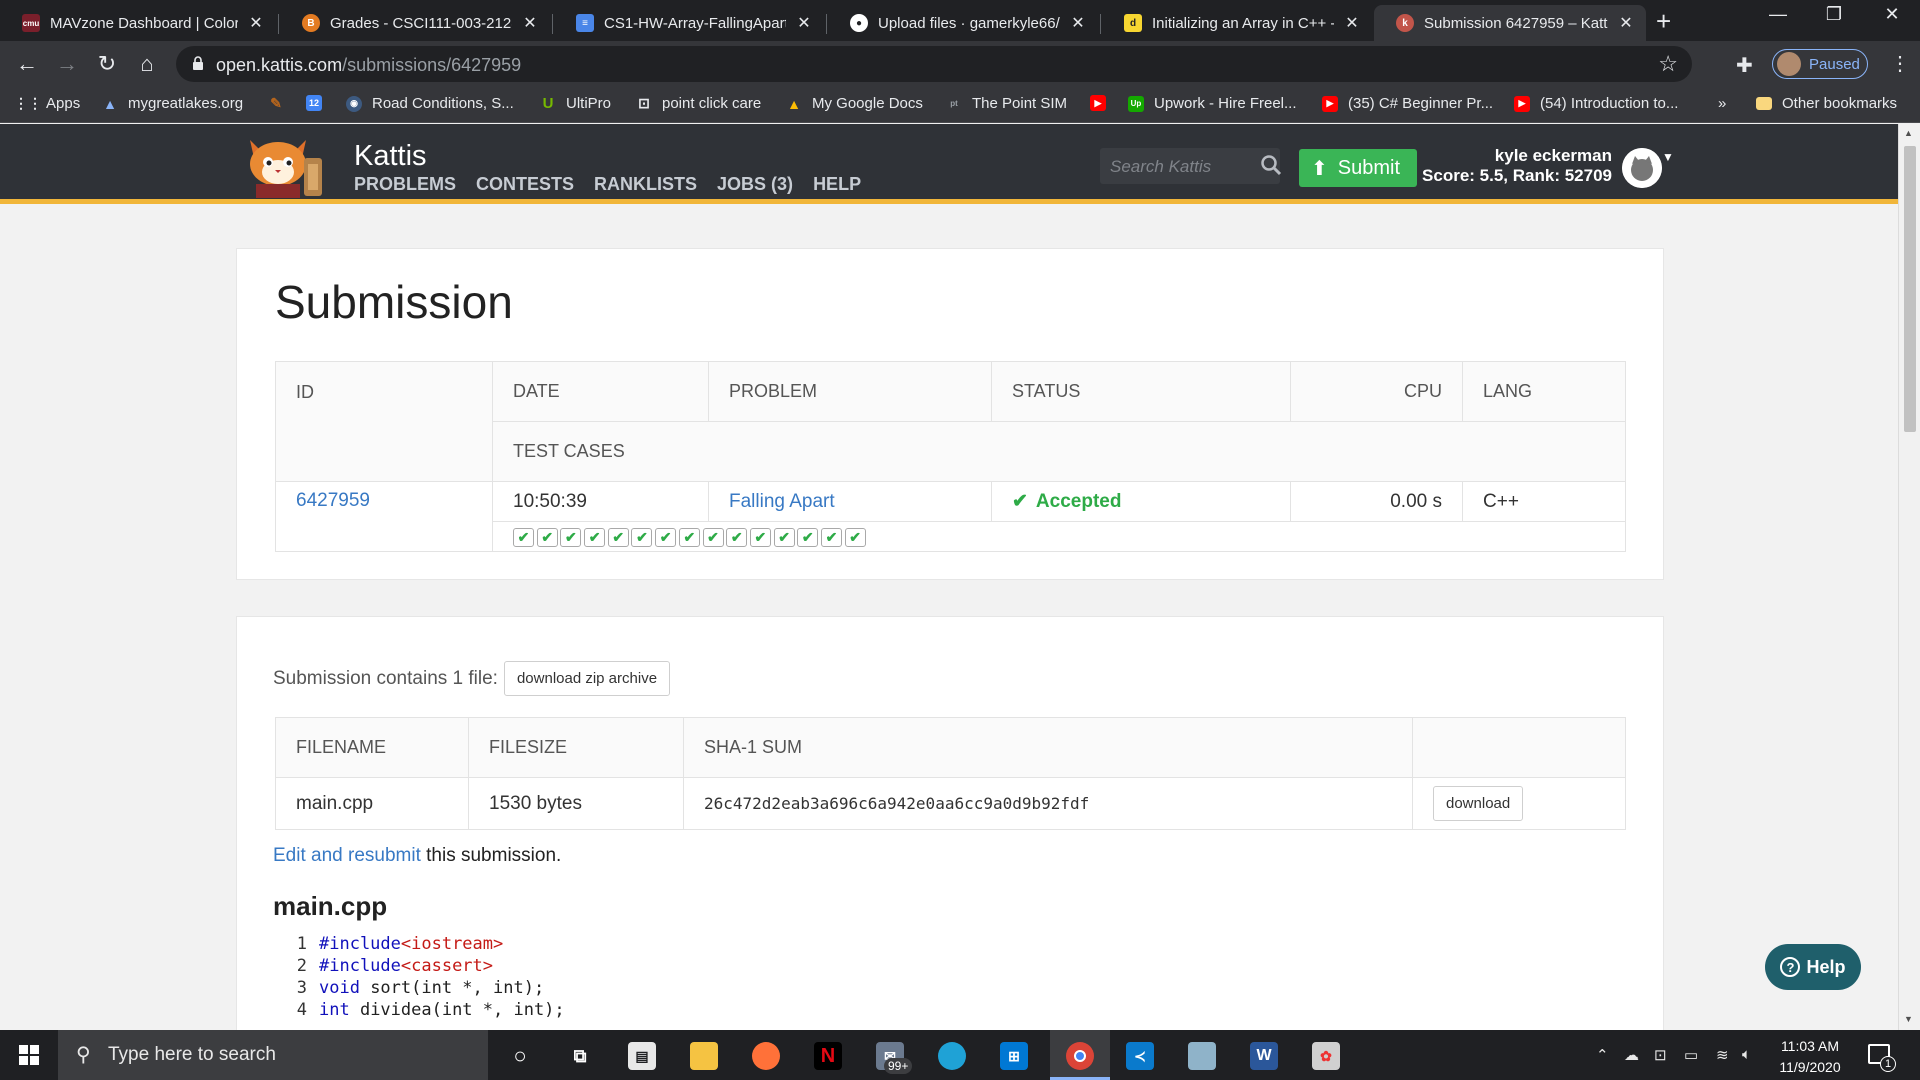  What do you see at coordinates (520, 1056) in the screenshot?
I see `cortana-icon: ○` at bounding box center [520, 1056].